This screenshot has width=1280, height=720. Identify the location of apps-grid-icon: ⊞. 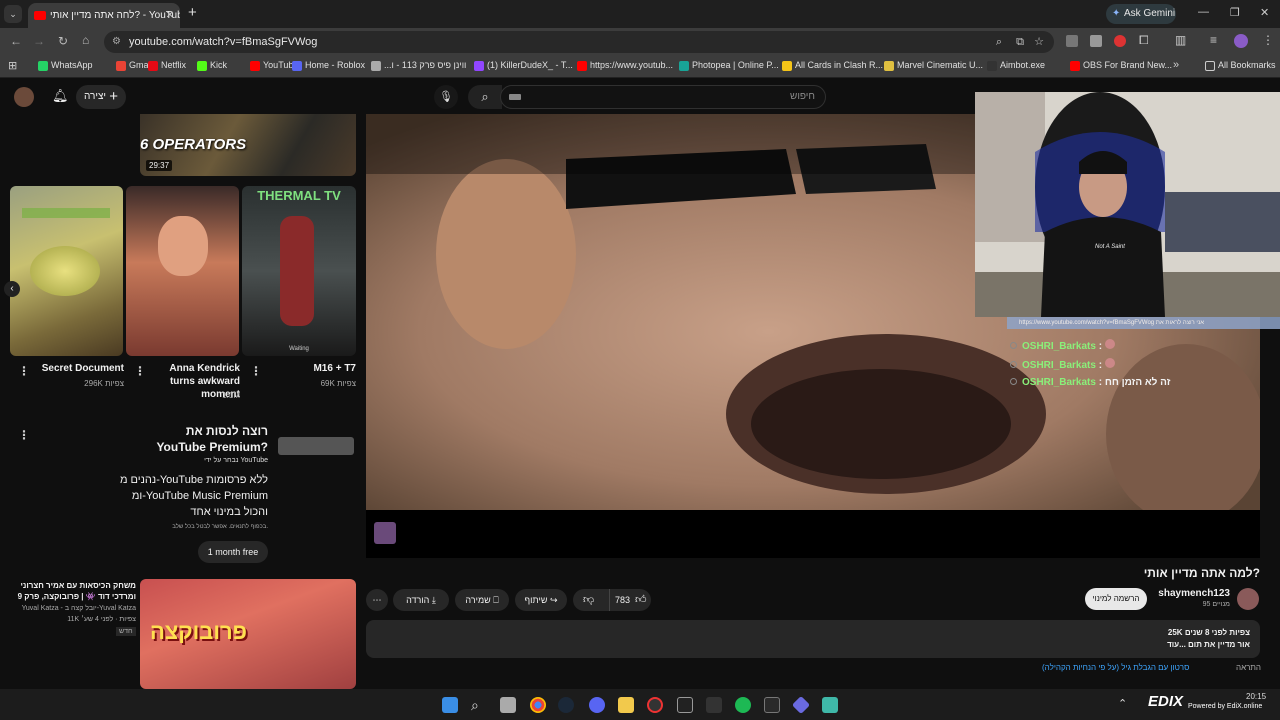
(12, 65).